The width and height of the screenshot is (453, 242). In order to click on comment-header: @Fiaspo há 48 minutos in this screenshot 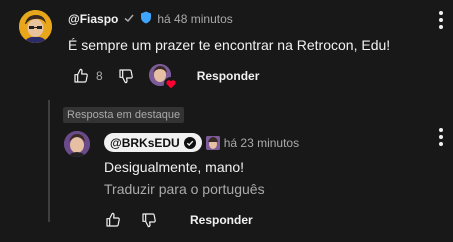, I will do `click(150, 19)`.